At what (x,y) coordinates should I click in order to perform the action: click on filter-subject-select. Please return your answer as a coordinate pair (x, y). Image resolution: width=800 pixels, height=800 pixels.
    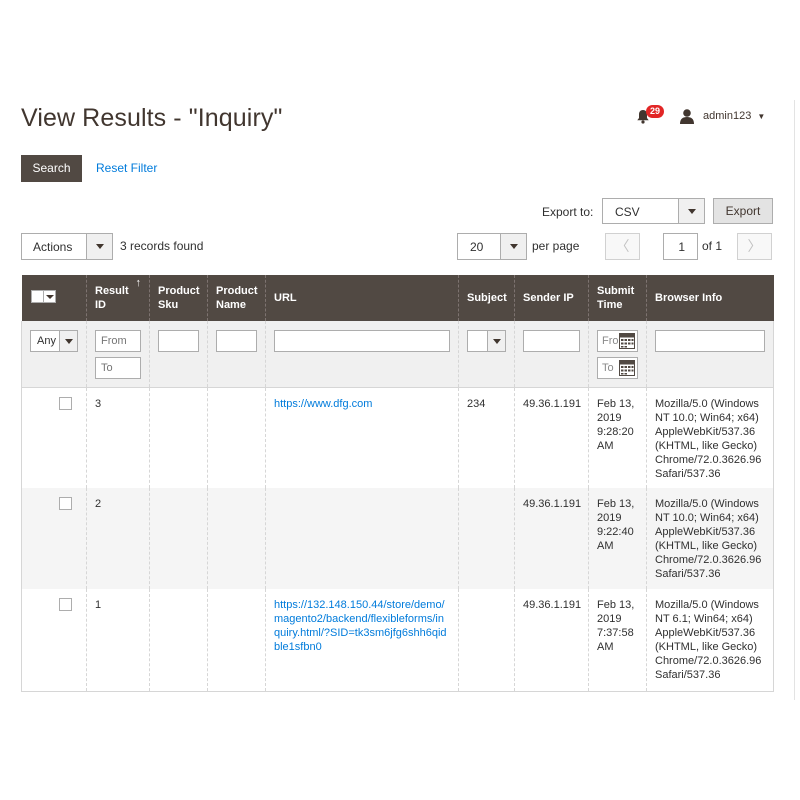
    Looking at the image, I should click on (486, 341).